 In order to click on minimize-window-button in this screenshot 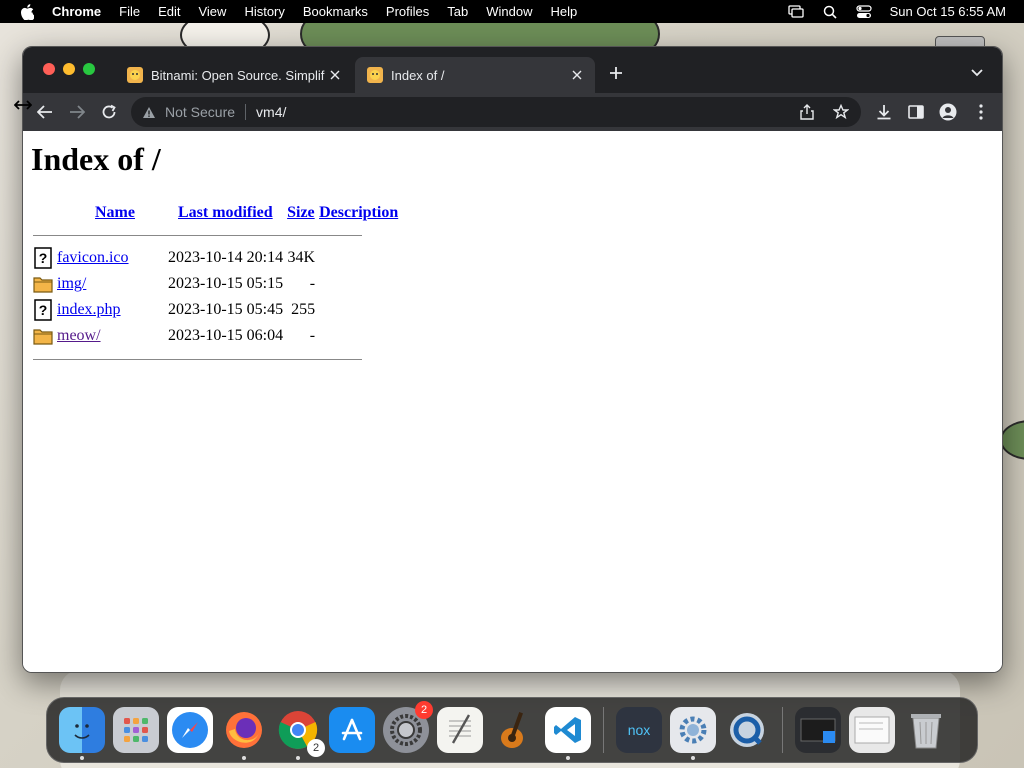, I will do `click(69, 69)`.